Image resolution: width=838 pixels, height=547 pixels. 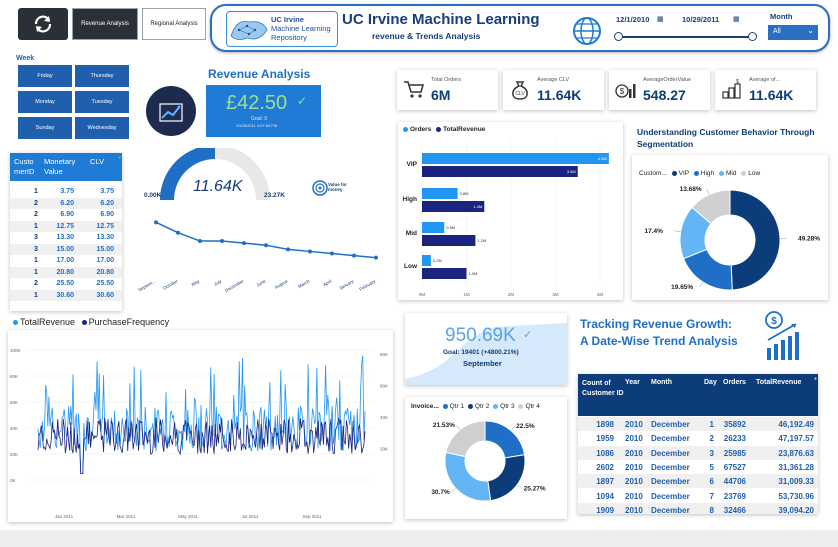 What do you see at coordinates (447, 90) in the screenshot?
I see `kpi-total-orders: Total Orders 6M` at bounding box center [447, 90].